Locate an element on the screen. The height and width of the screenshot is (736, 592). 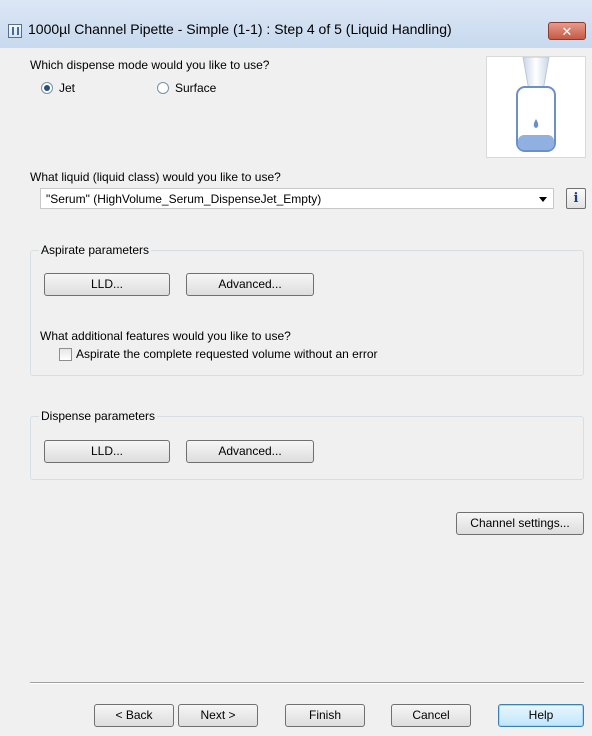
close-button: ✕ is located at coordinates (567, 31).